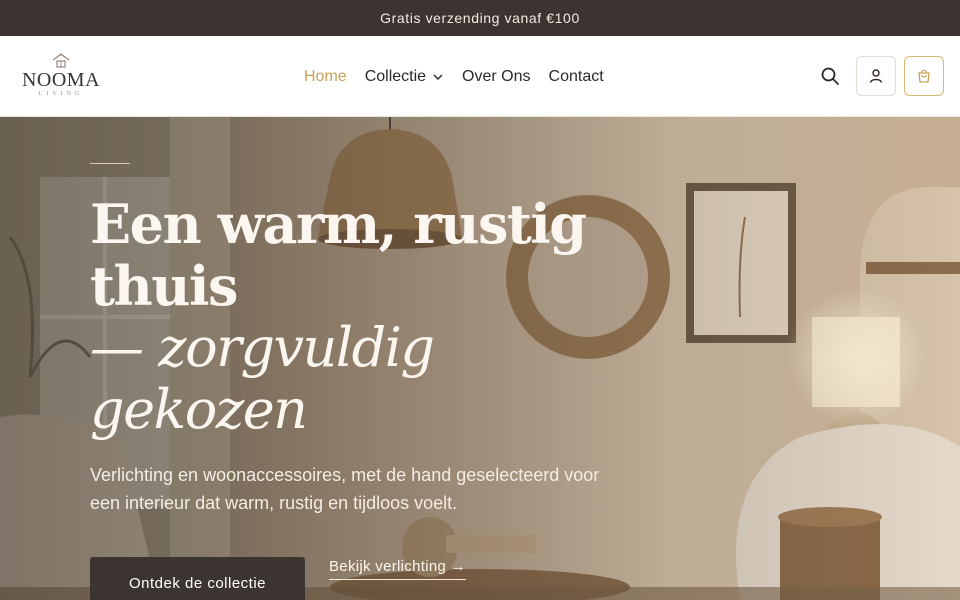 This screenshot has width=960, height=600. What do you see at coordinates (61, 80) in the screenshot?
I see `brand-name: NOOMA` at bounding box center [61, 80].